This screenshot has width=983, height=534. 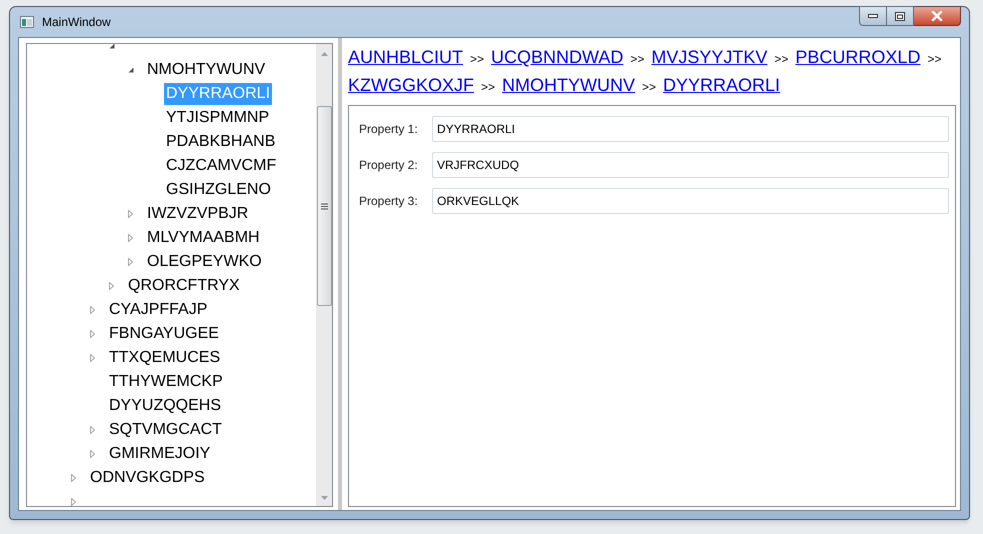 I want to click on tree-item: TTXQEMUCES, so click(x=164, y=358).